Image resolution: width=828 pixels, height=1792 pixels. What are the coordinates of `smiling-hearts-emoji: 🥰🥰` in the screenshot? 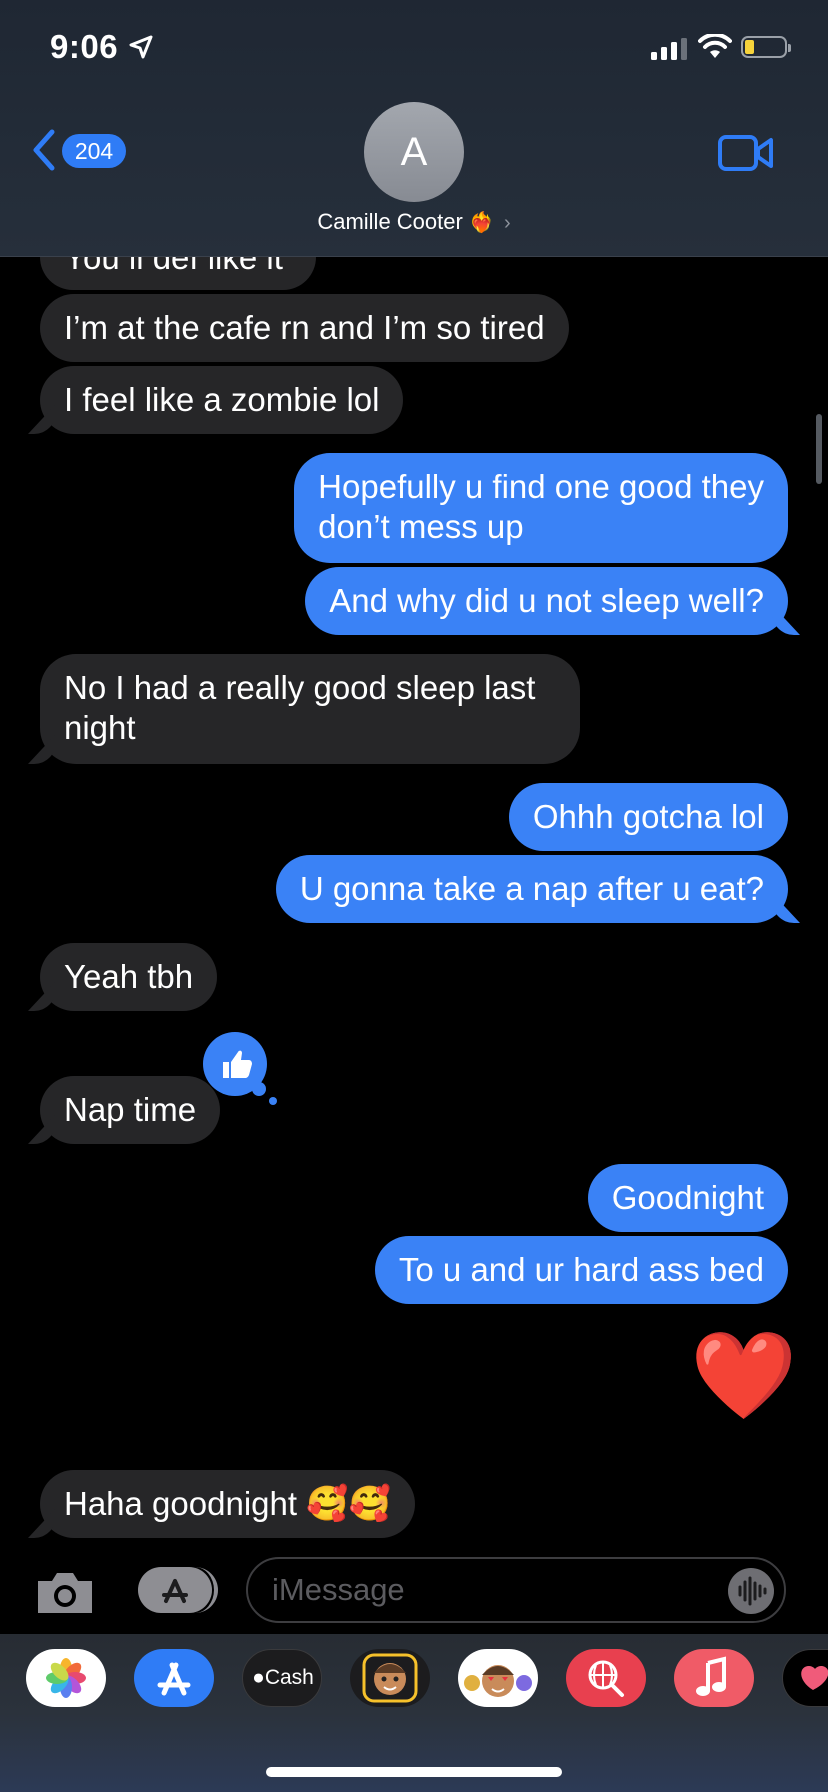 It's located at (348, 1504).